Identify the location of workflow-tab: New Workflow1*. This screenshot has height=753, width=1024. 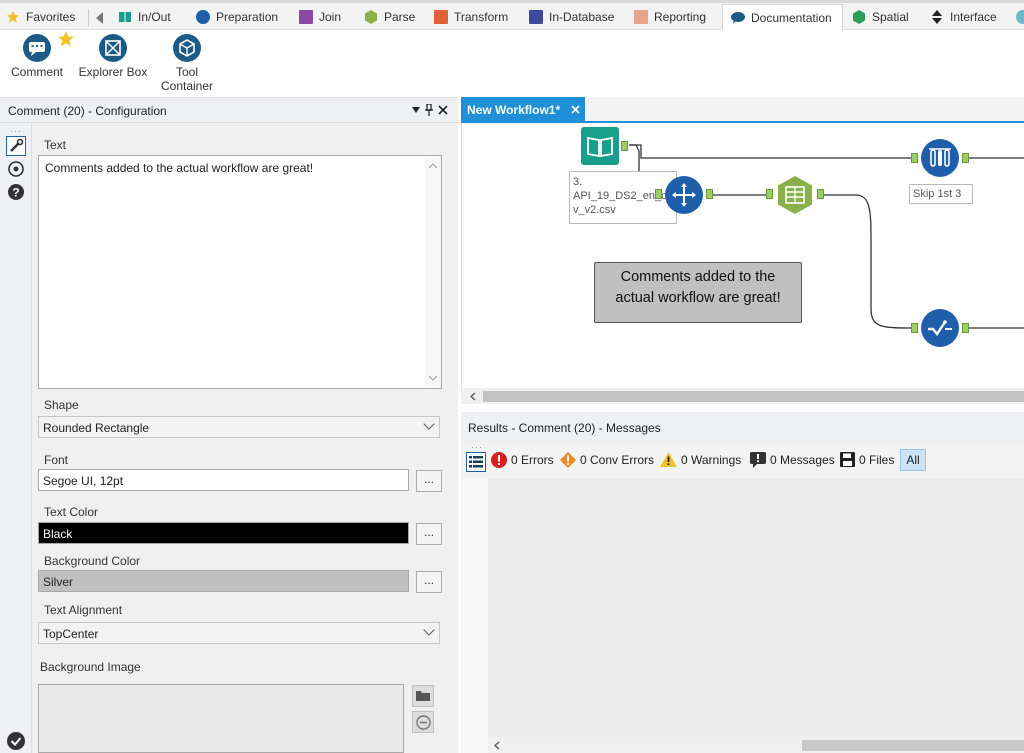
(523, 110).